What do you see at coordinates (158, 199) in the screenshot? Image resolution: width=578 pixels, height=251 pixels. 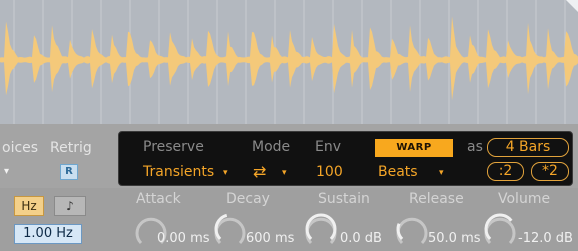 I see `attack-label: Attack` at bounding box center [158, 199].